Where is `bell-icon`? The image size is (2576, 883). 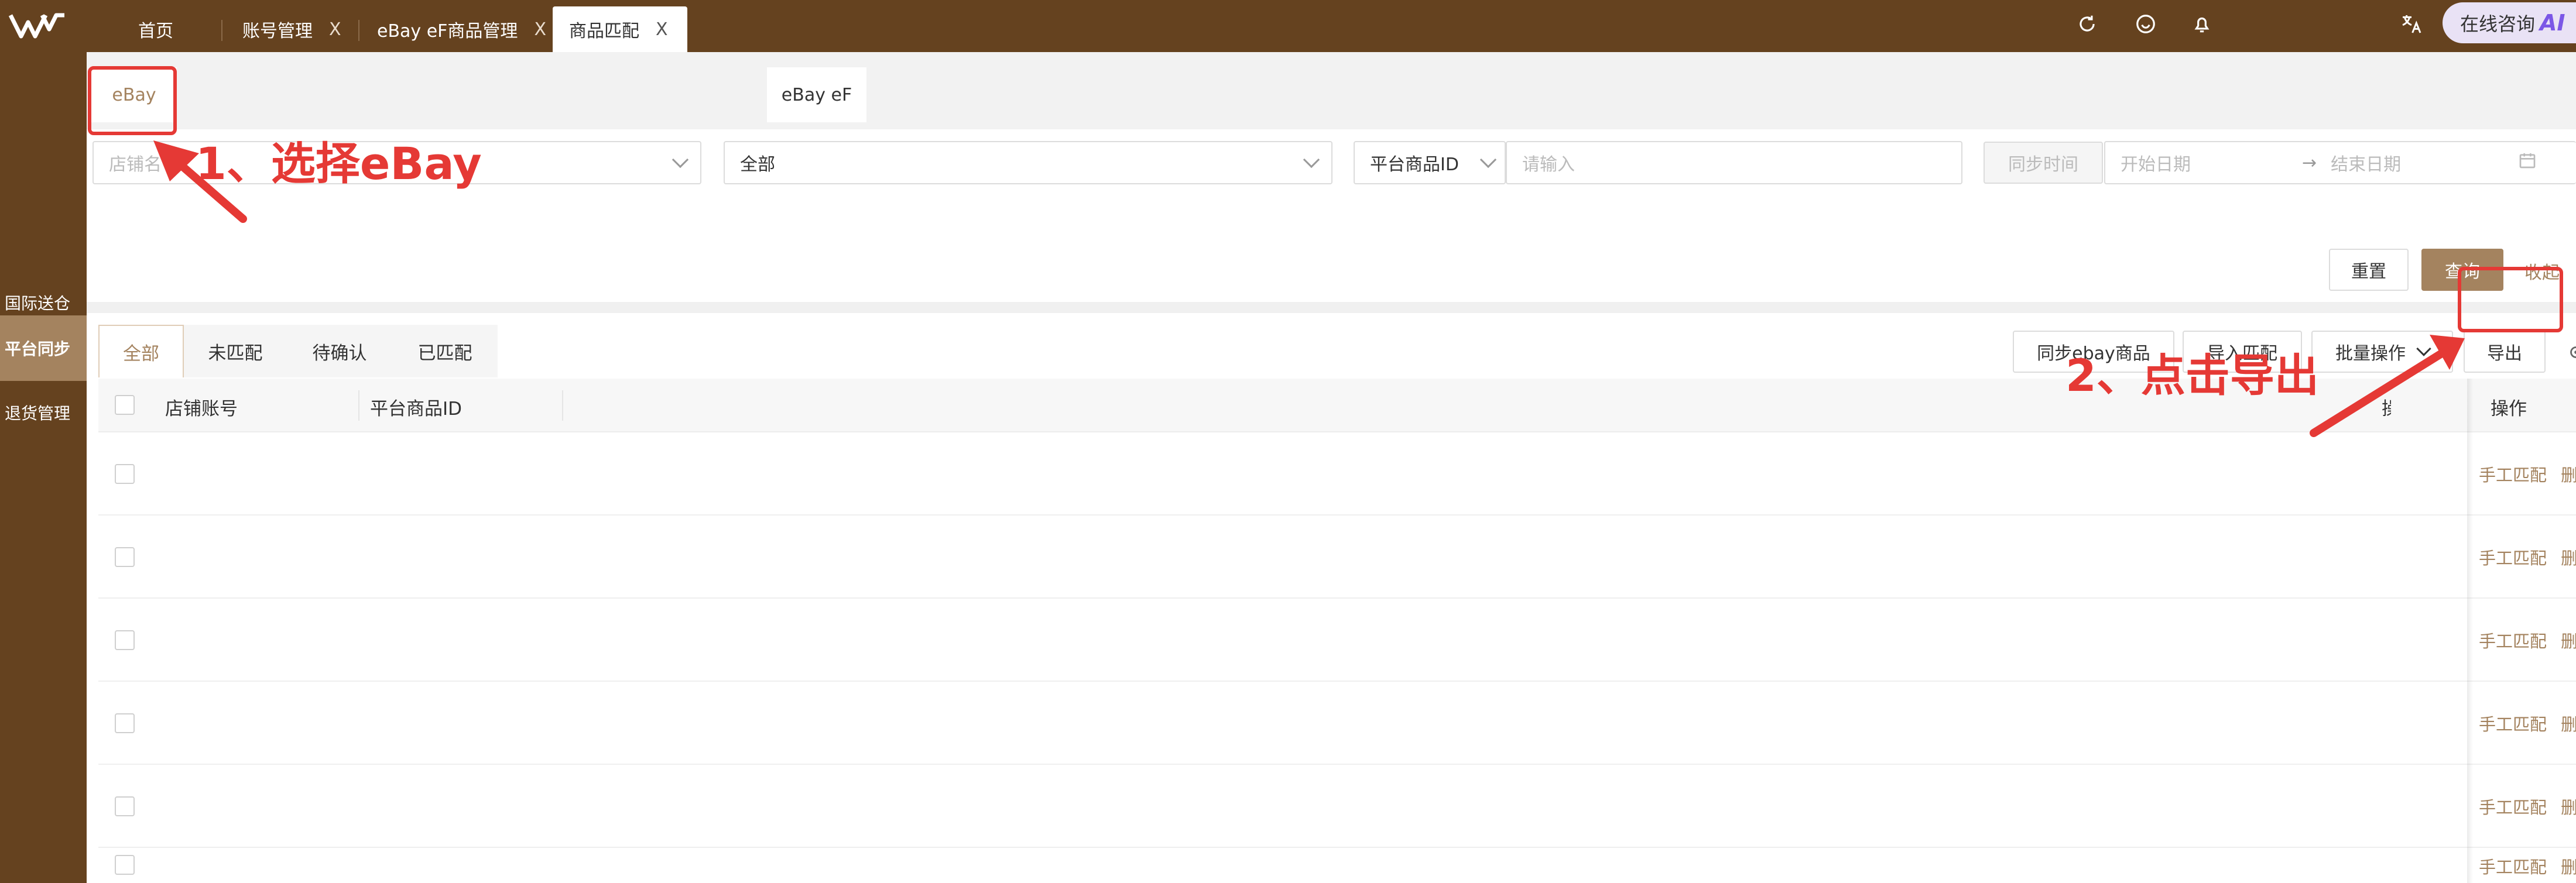
bell-icon is located at coordinates (2202, 24).